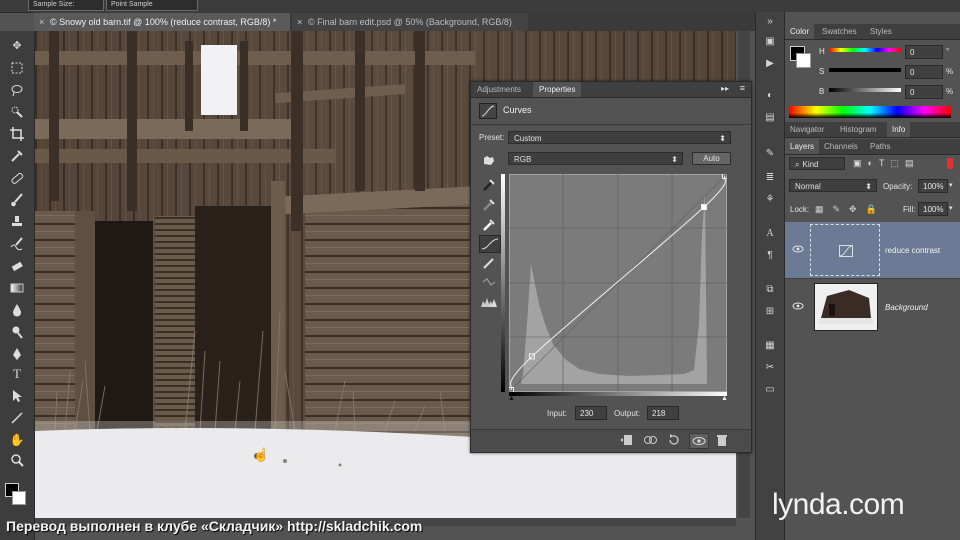 This screenshot has width=960, height=540. I want to click on delete-trash-icon, so click(722, 440).